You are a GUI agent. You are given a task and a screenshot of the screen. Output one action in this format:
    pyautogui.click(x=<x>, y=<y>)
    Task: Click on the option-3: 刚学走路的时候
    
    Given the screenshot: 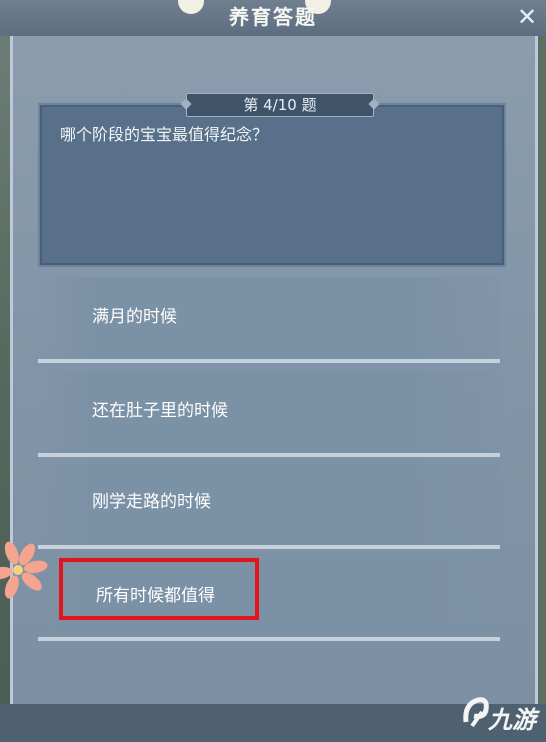 What is the action you would take?
    pyautogui.click(x=269, y=506)
    